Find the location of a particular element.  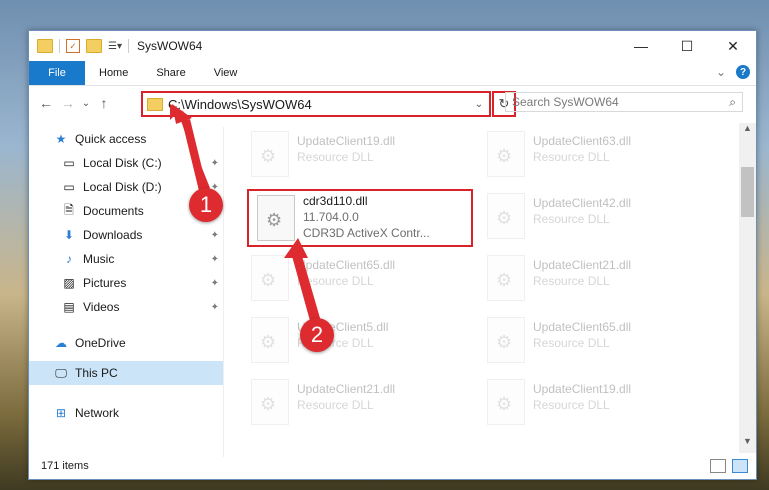

sidebar-item-local-disk-c: ▭ Local Disk (C:) ✦ is located at coordinates (126, 163).